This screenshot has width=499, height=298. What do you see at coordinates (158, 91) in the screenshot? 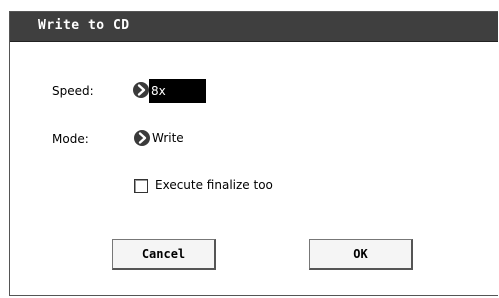
I see `speed-value: 8x` at bounding box center [158, 91].